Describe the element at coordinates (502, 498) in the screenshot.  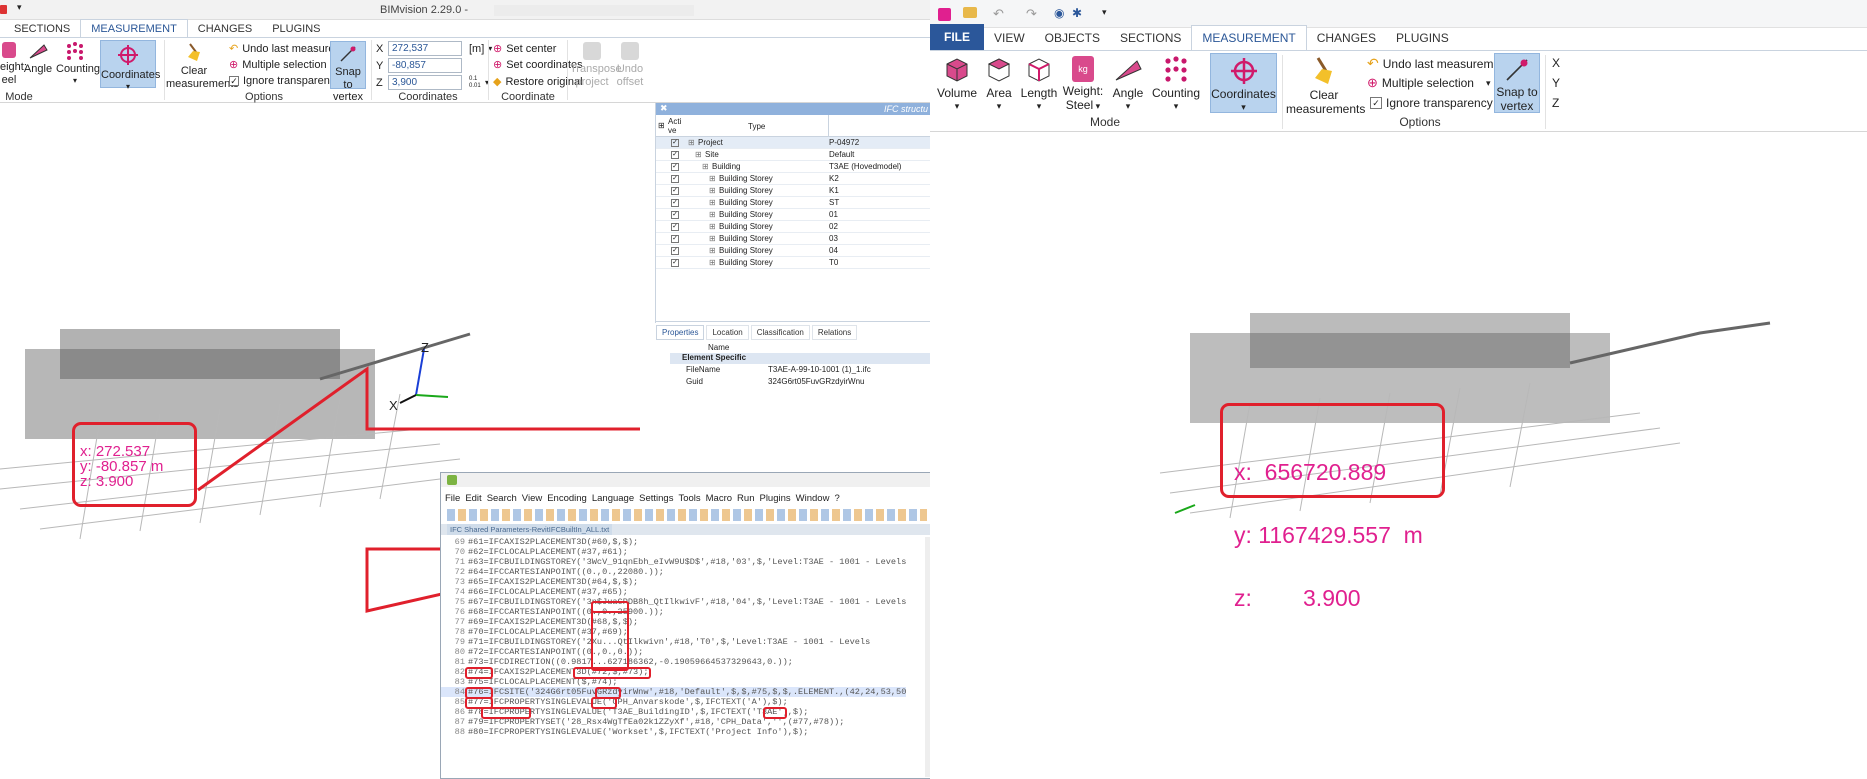
I see `menu-item: Search` at that location.